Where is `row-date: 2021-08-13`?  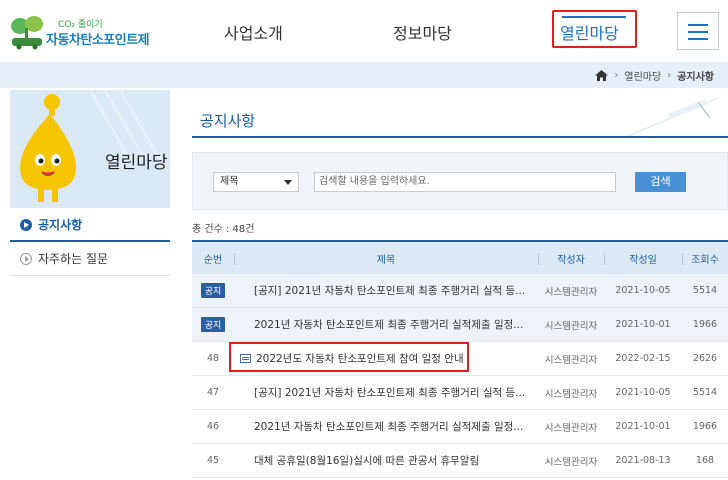
row-date: 2021-08-13 is located at coordinates (643, 460).